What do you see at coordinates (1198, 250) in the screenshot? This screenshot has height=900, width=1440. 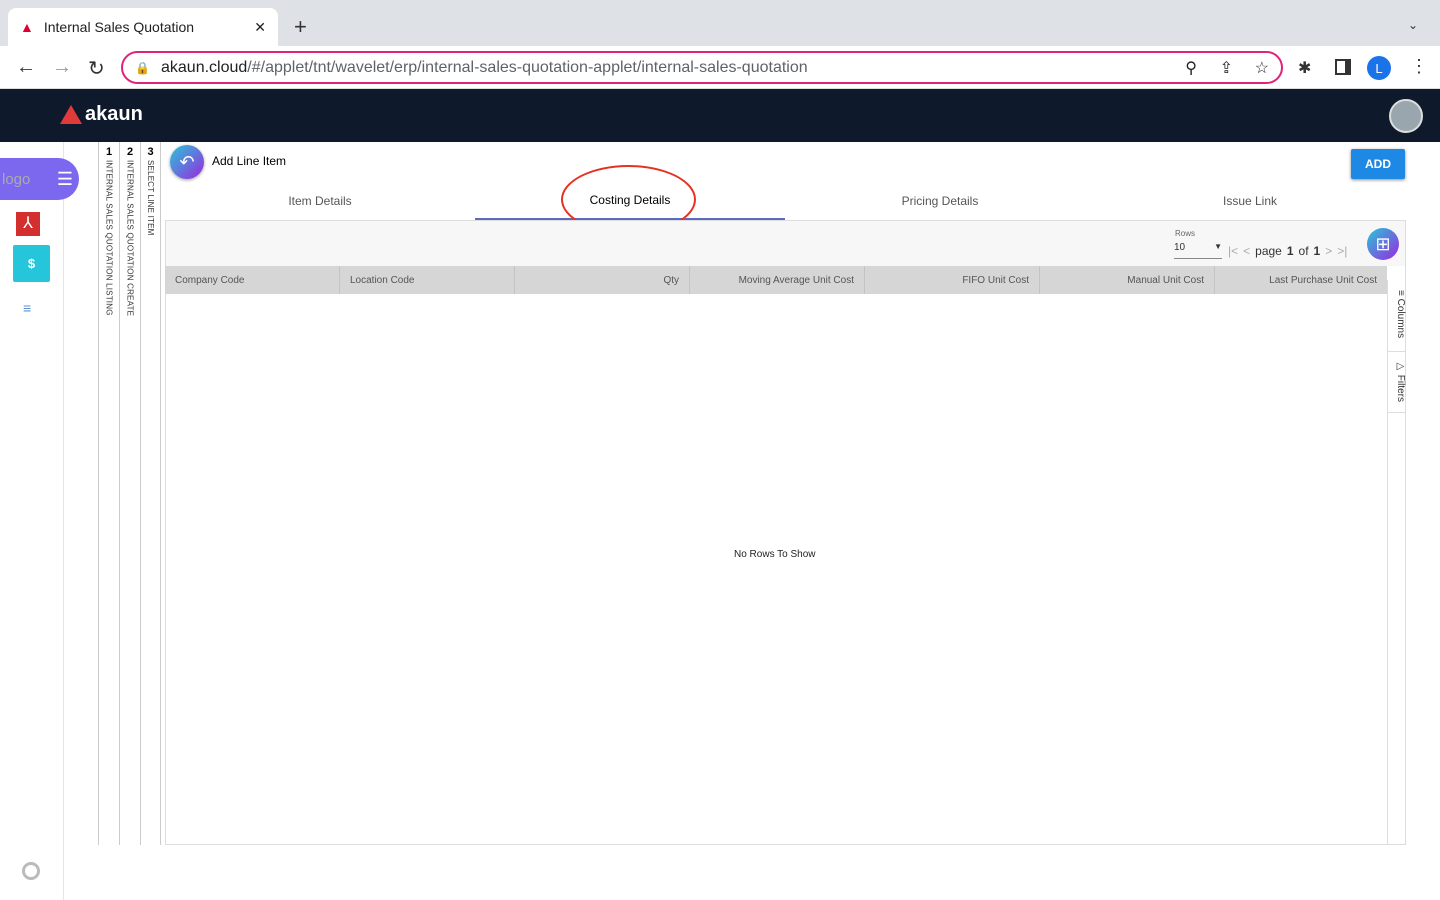 I see `rows-select: 10 ▼` at bounding box center [1198, 250].